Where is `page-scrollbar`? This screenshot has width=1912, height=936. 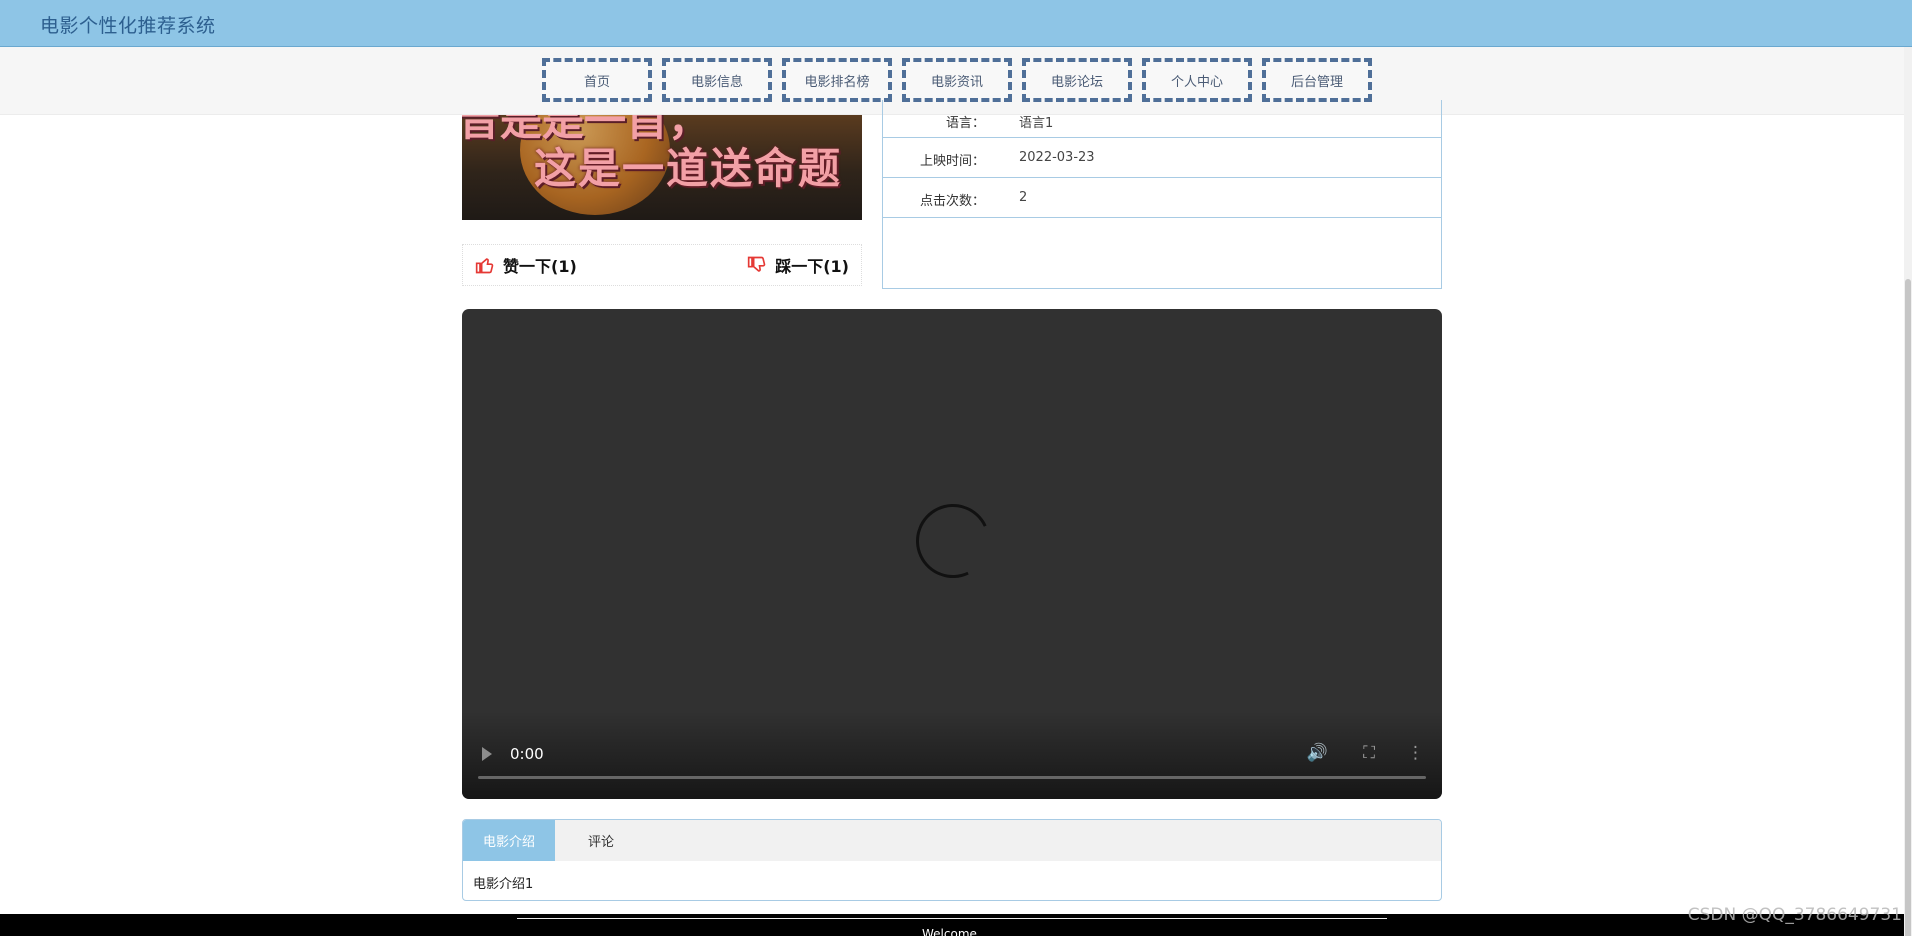 page-scrollbar is located at coordinates (1908, 491).